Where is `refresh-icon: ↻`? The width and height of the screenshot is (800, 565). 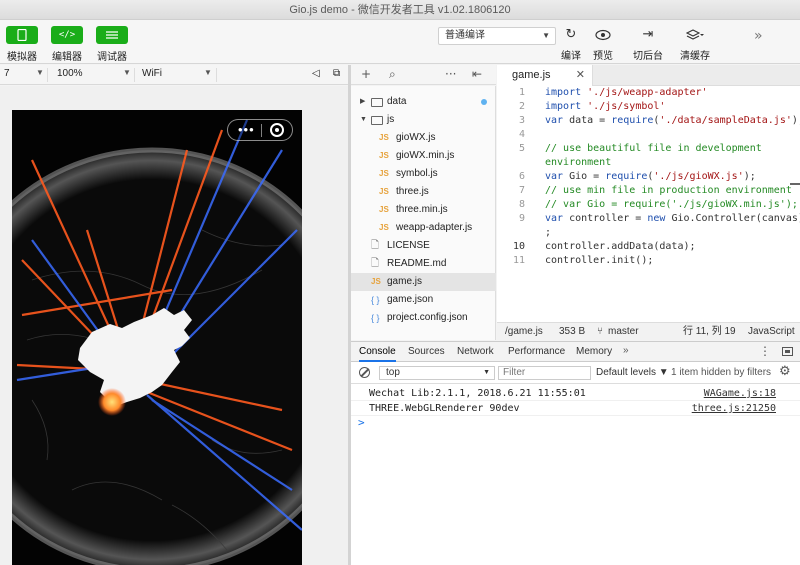
refresh-icon: ↻ is located at coordinates (571, 34).